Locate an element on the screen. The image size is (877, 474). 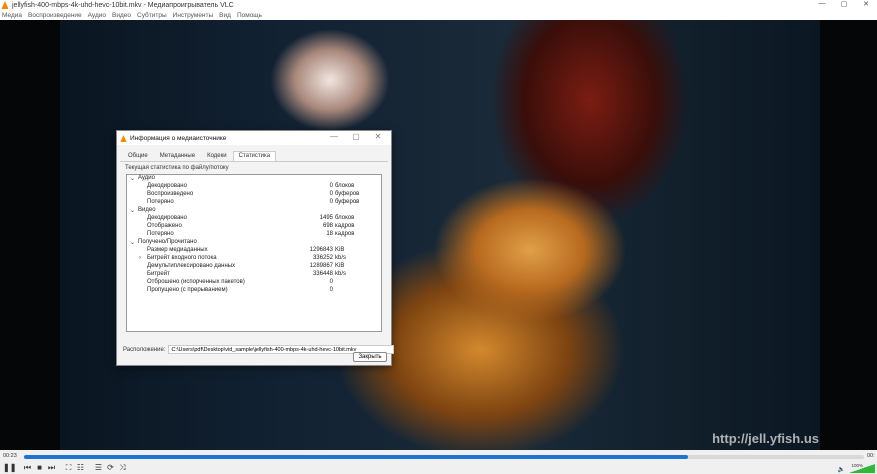
stat-unit: блоков is located at coordinates (345, 218).